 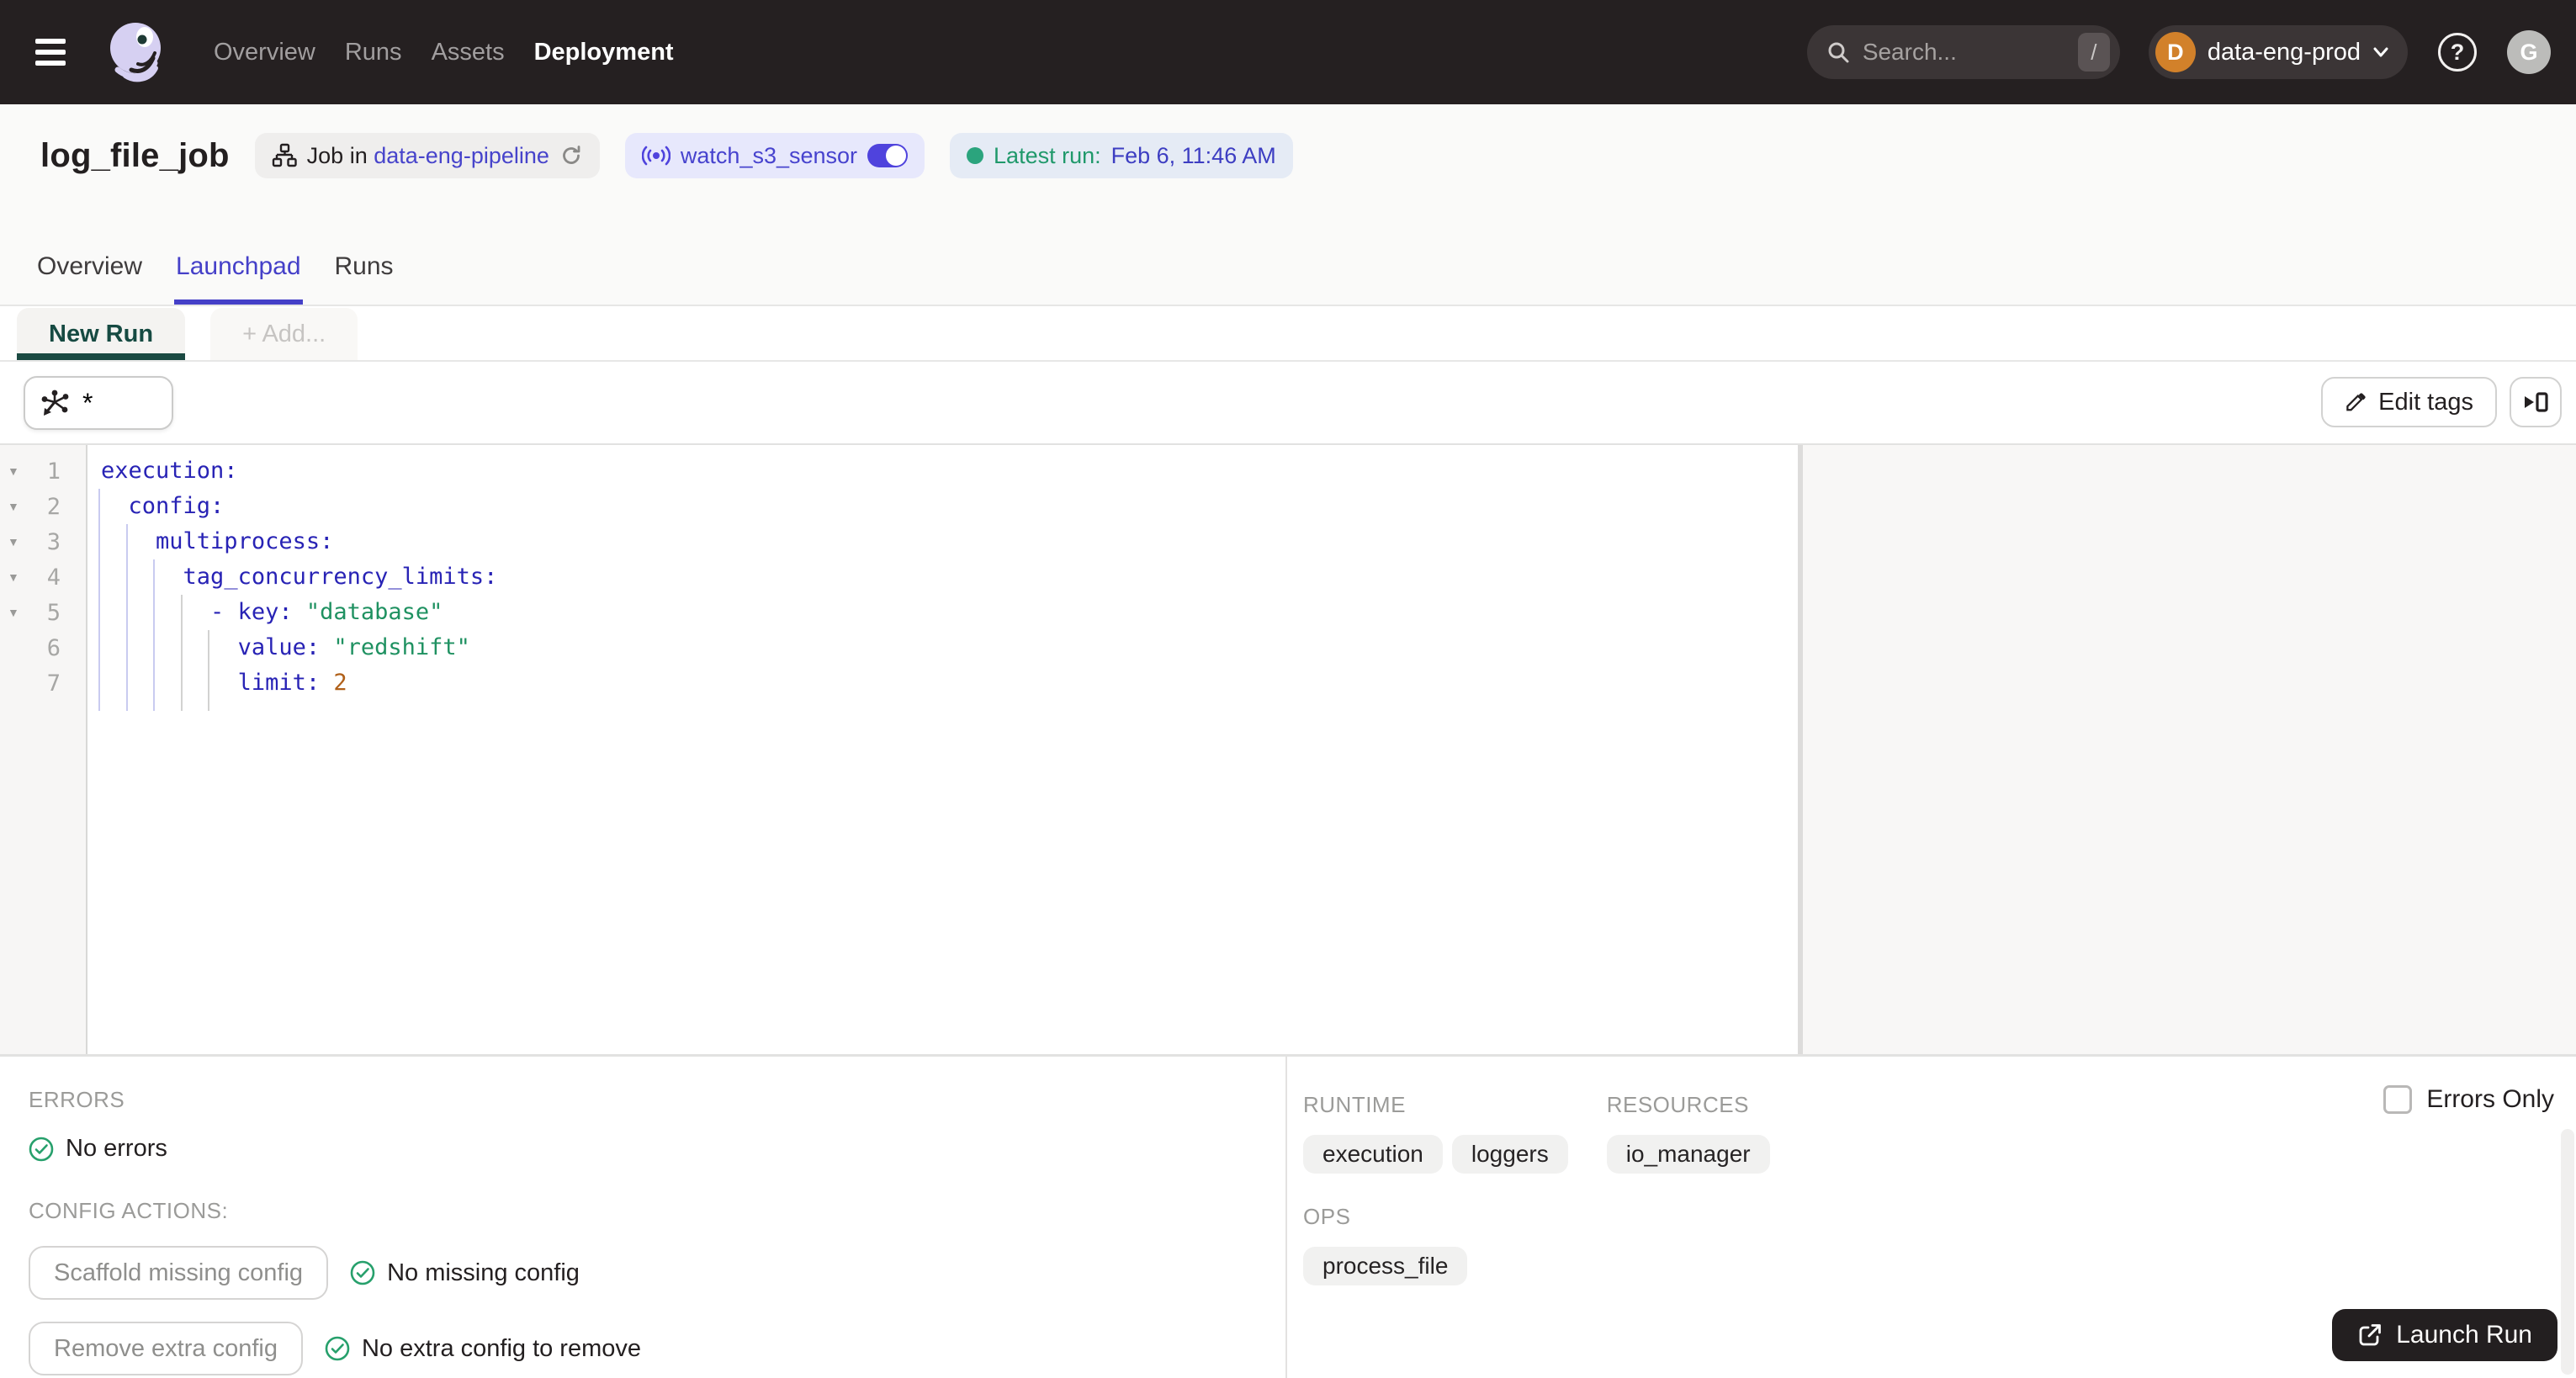 I want to click on deployment-initial-badge: D, so click(x=2175, y=52).